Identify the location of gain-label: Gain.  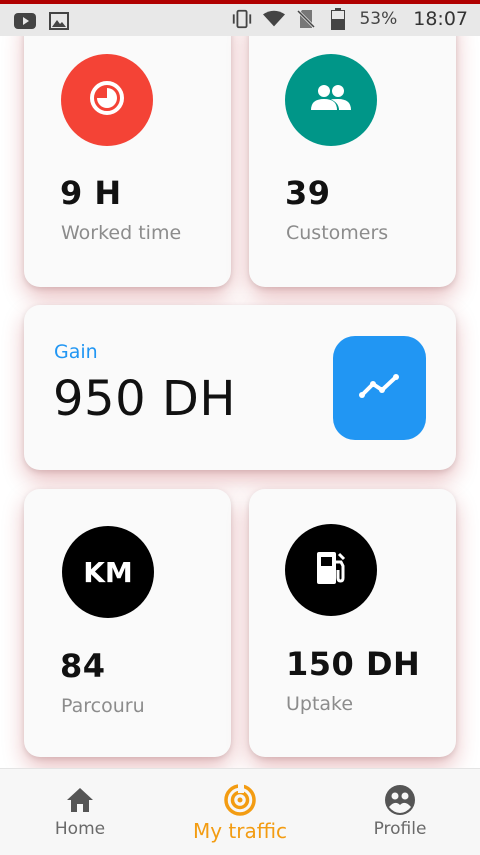
(76, 352).